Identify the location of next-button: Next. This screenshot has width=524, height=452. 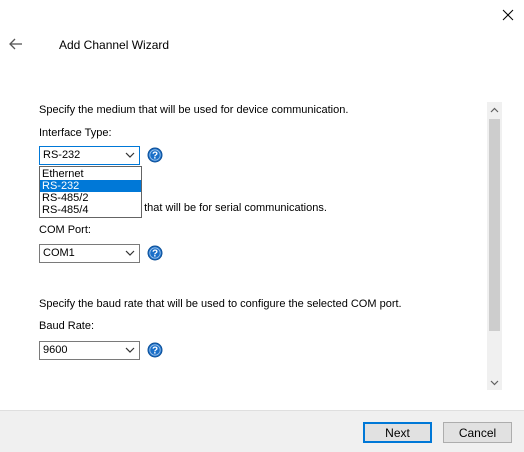
(397, 432).